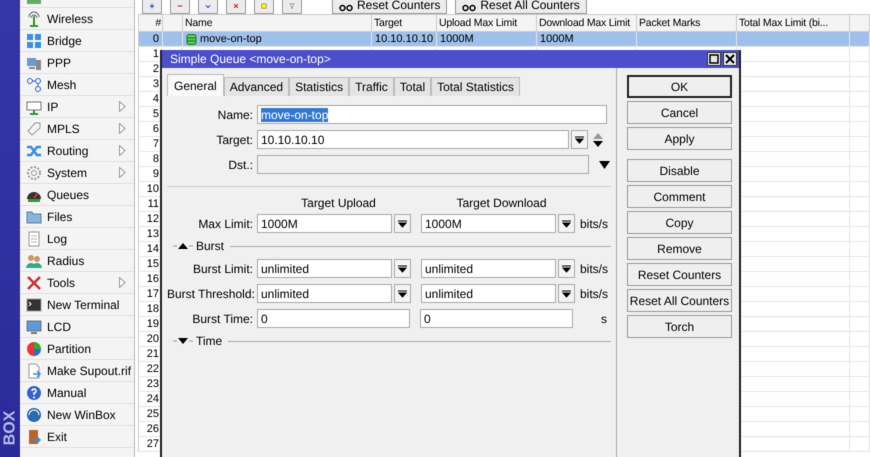 This screenshot has width=870, height=457. I want to click on tab: Total Statistics, so click(475, 86).